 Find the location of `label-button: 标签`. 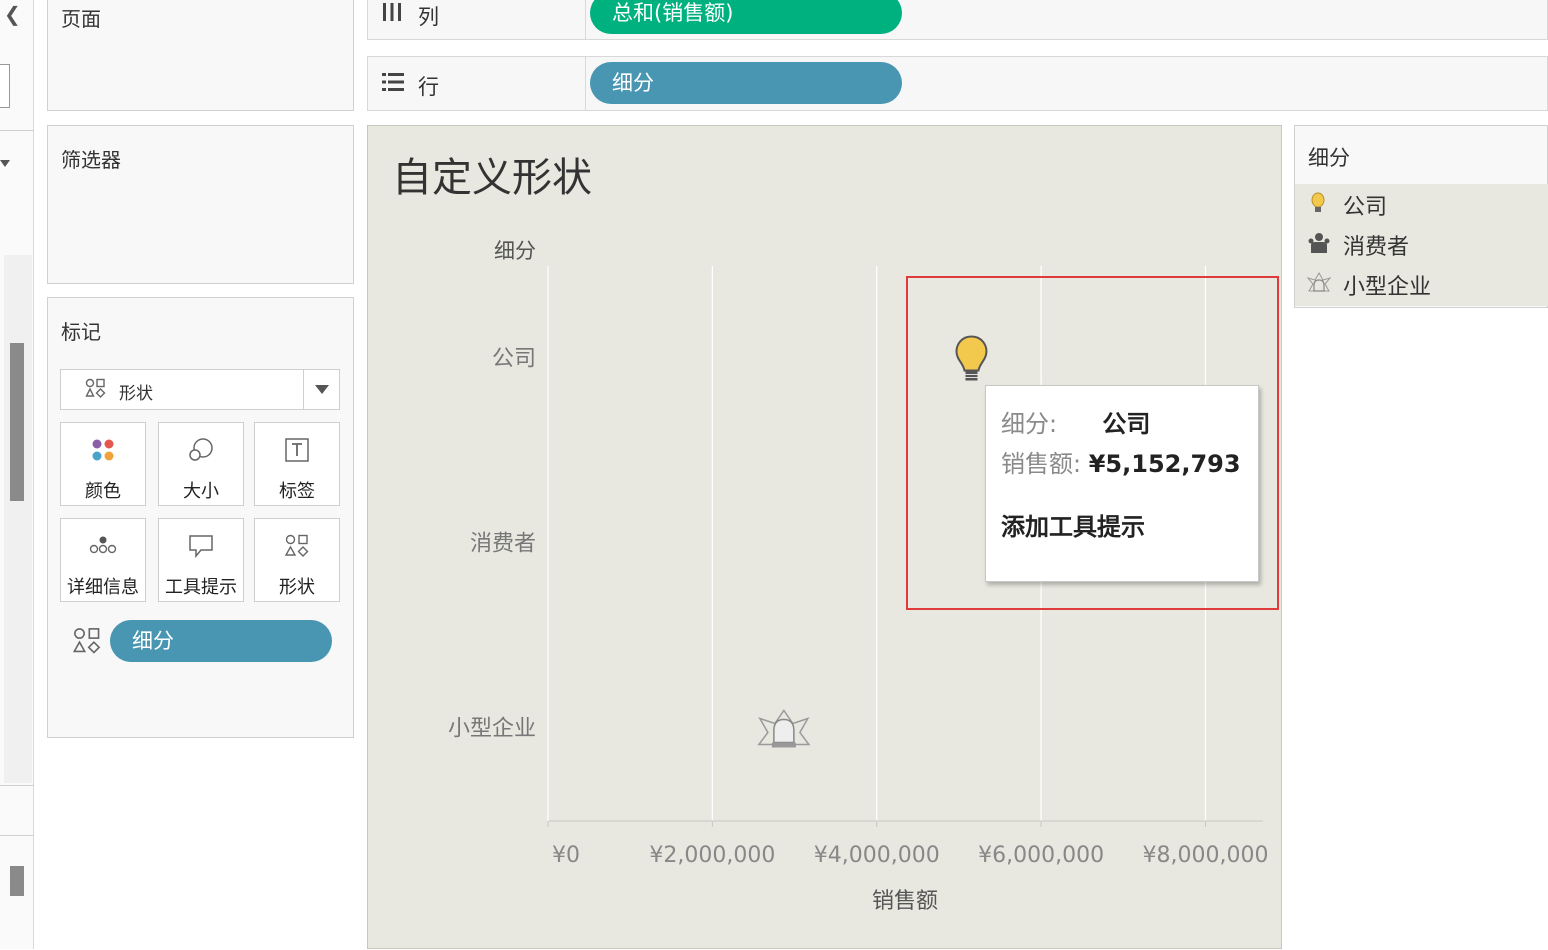

label-button: 标签 is located at coordinates (297, 464).